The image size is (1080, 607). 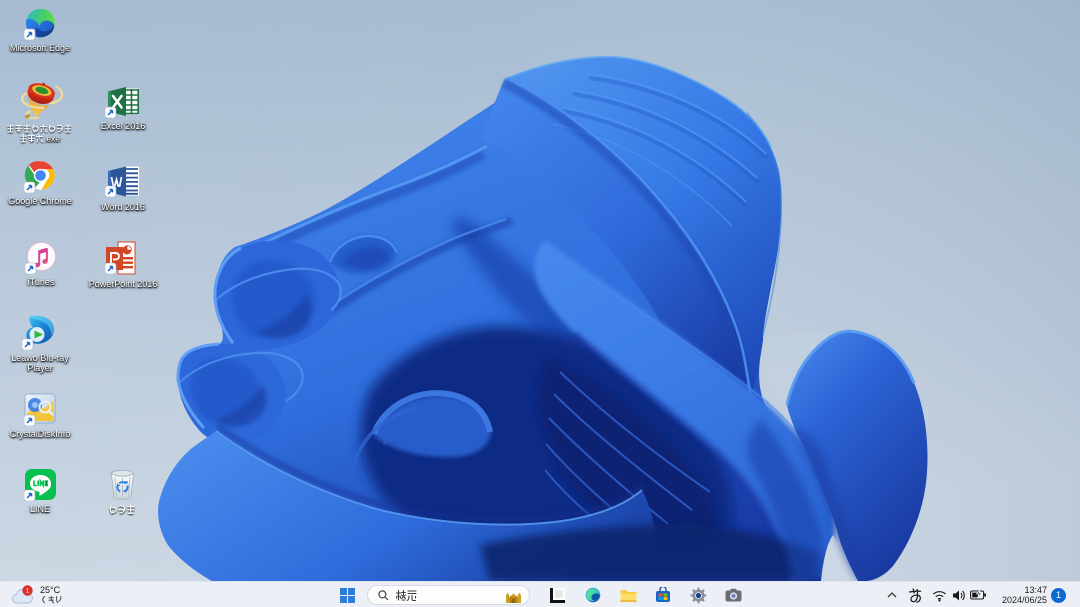 What do you see at coordinates (28, 591) in the screenshot?
I see `svg-text: 1` at bounding box center [28, 591].